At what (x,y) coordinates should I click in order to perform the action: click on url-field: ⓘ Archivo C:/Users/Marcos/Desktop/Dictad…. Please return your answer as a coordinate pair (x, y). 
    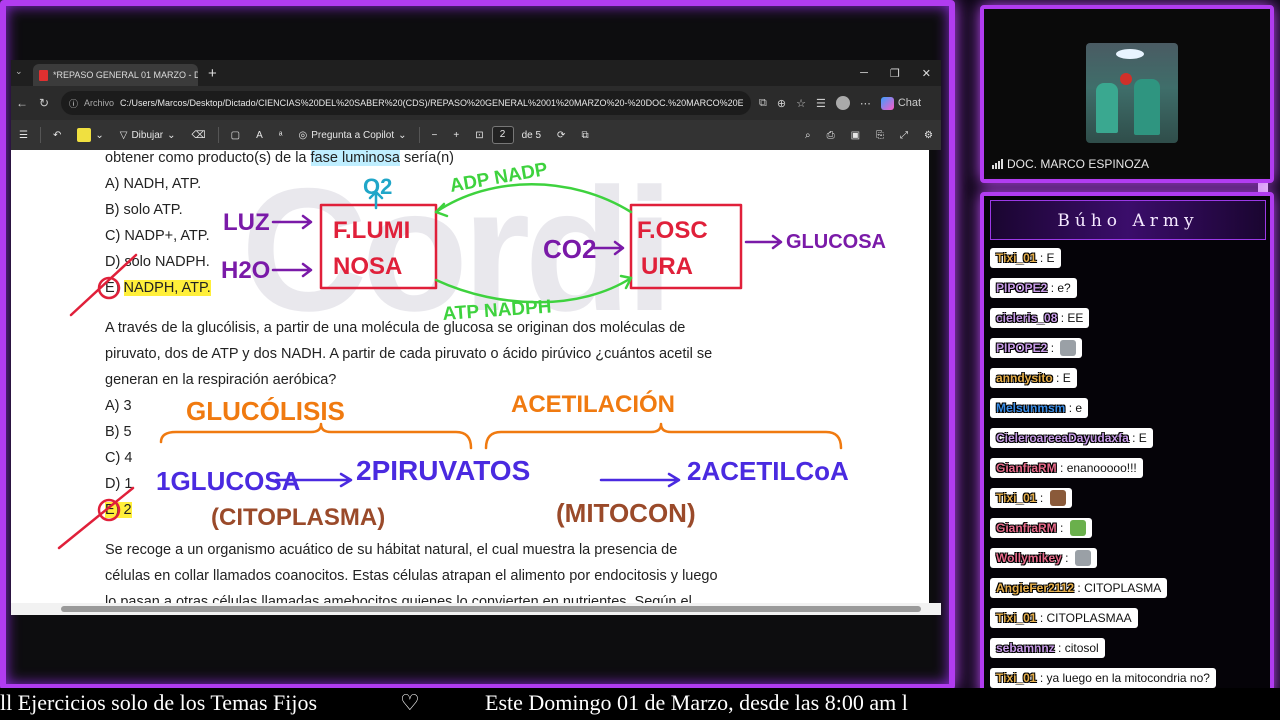
    Looking at the image, I should click on (406, 103).